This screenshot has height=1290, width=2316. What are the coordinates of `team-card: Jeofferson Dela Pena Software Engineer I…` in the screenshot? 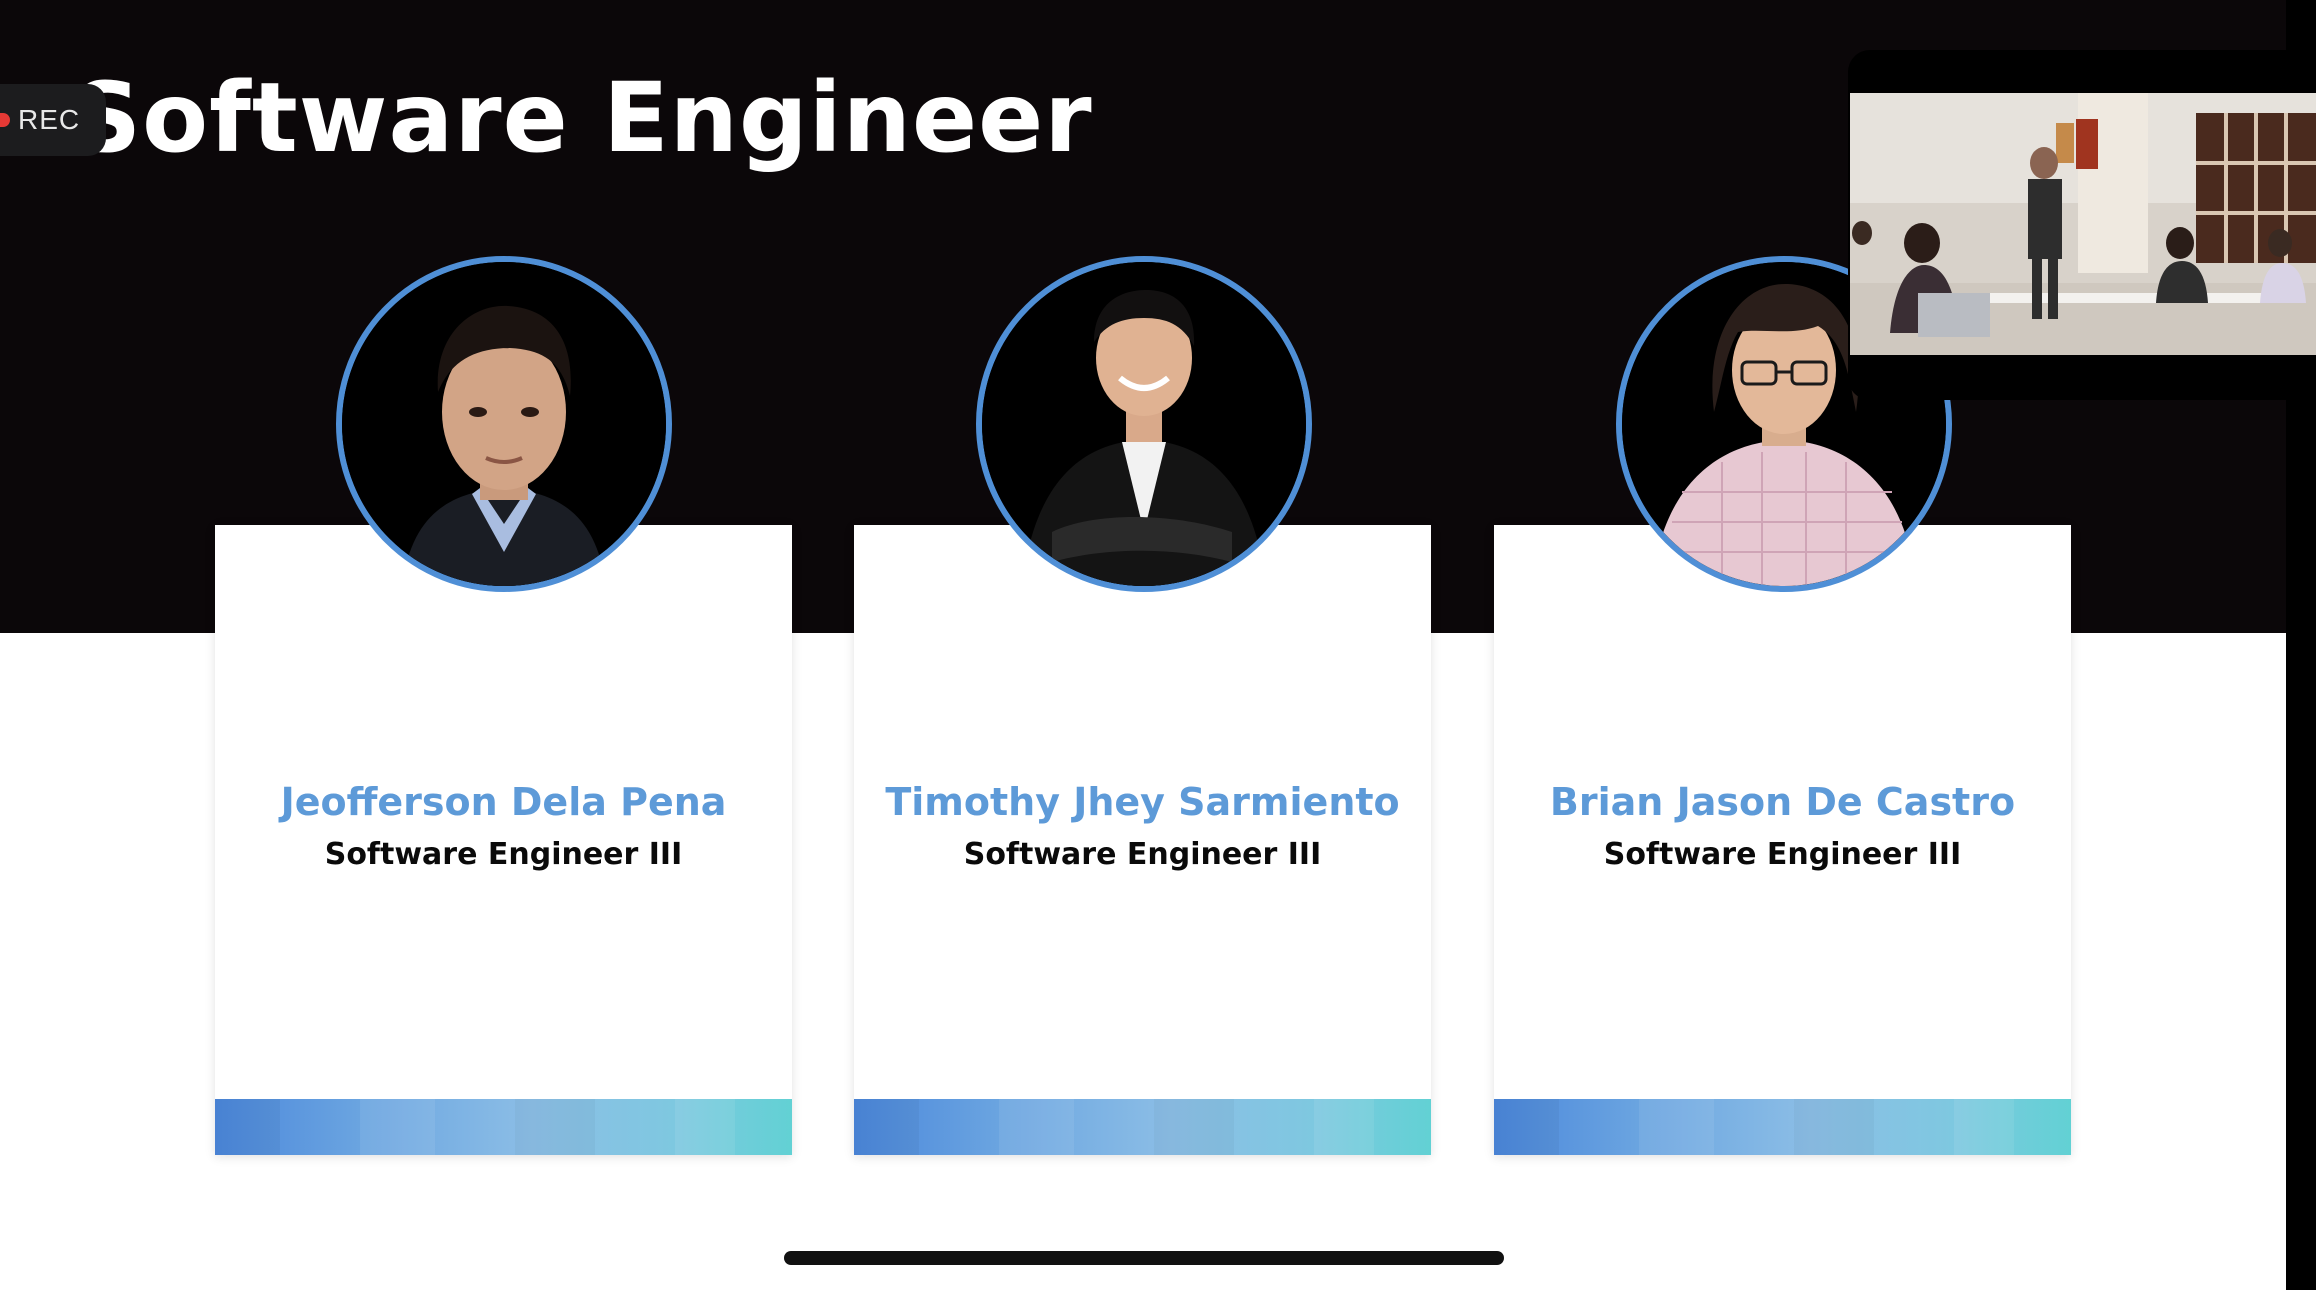 It's located at (503, 840).